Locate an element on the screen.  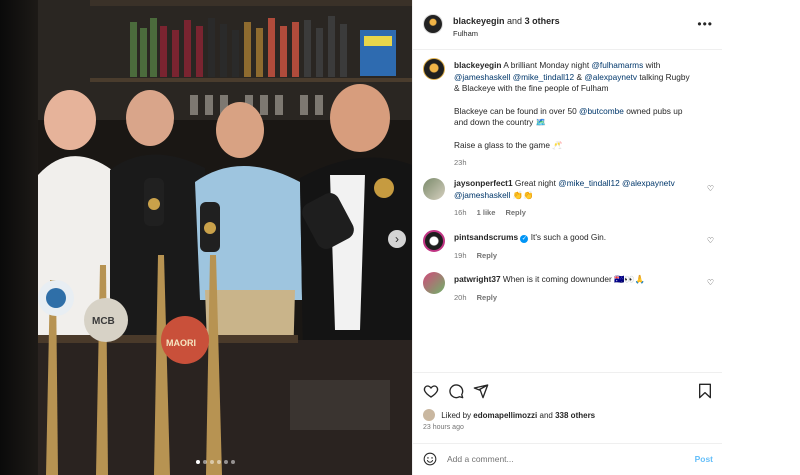
liked-by-and: and is located at coordinates (546, 415).